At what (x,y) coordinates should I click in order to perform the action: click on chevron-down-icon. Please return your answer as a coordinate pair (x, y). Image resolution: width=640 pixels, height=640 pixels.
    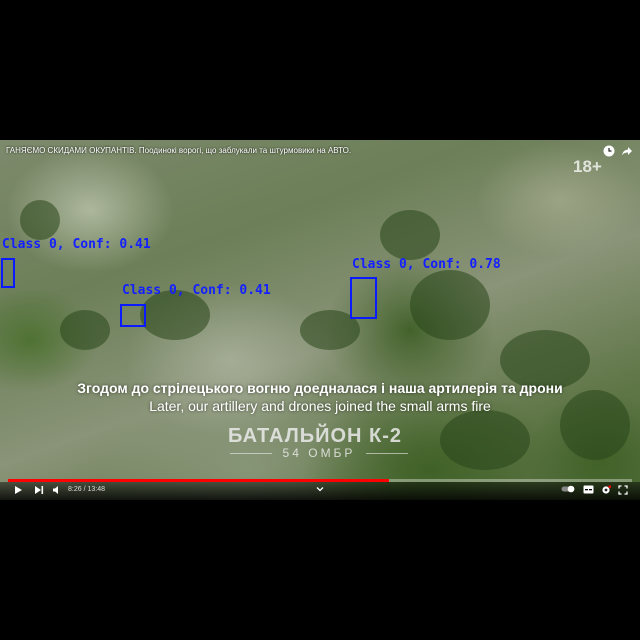
    Looking at the image, I should click on (320, 491).